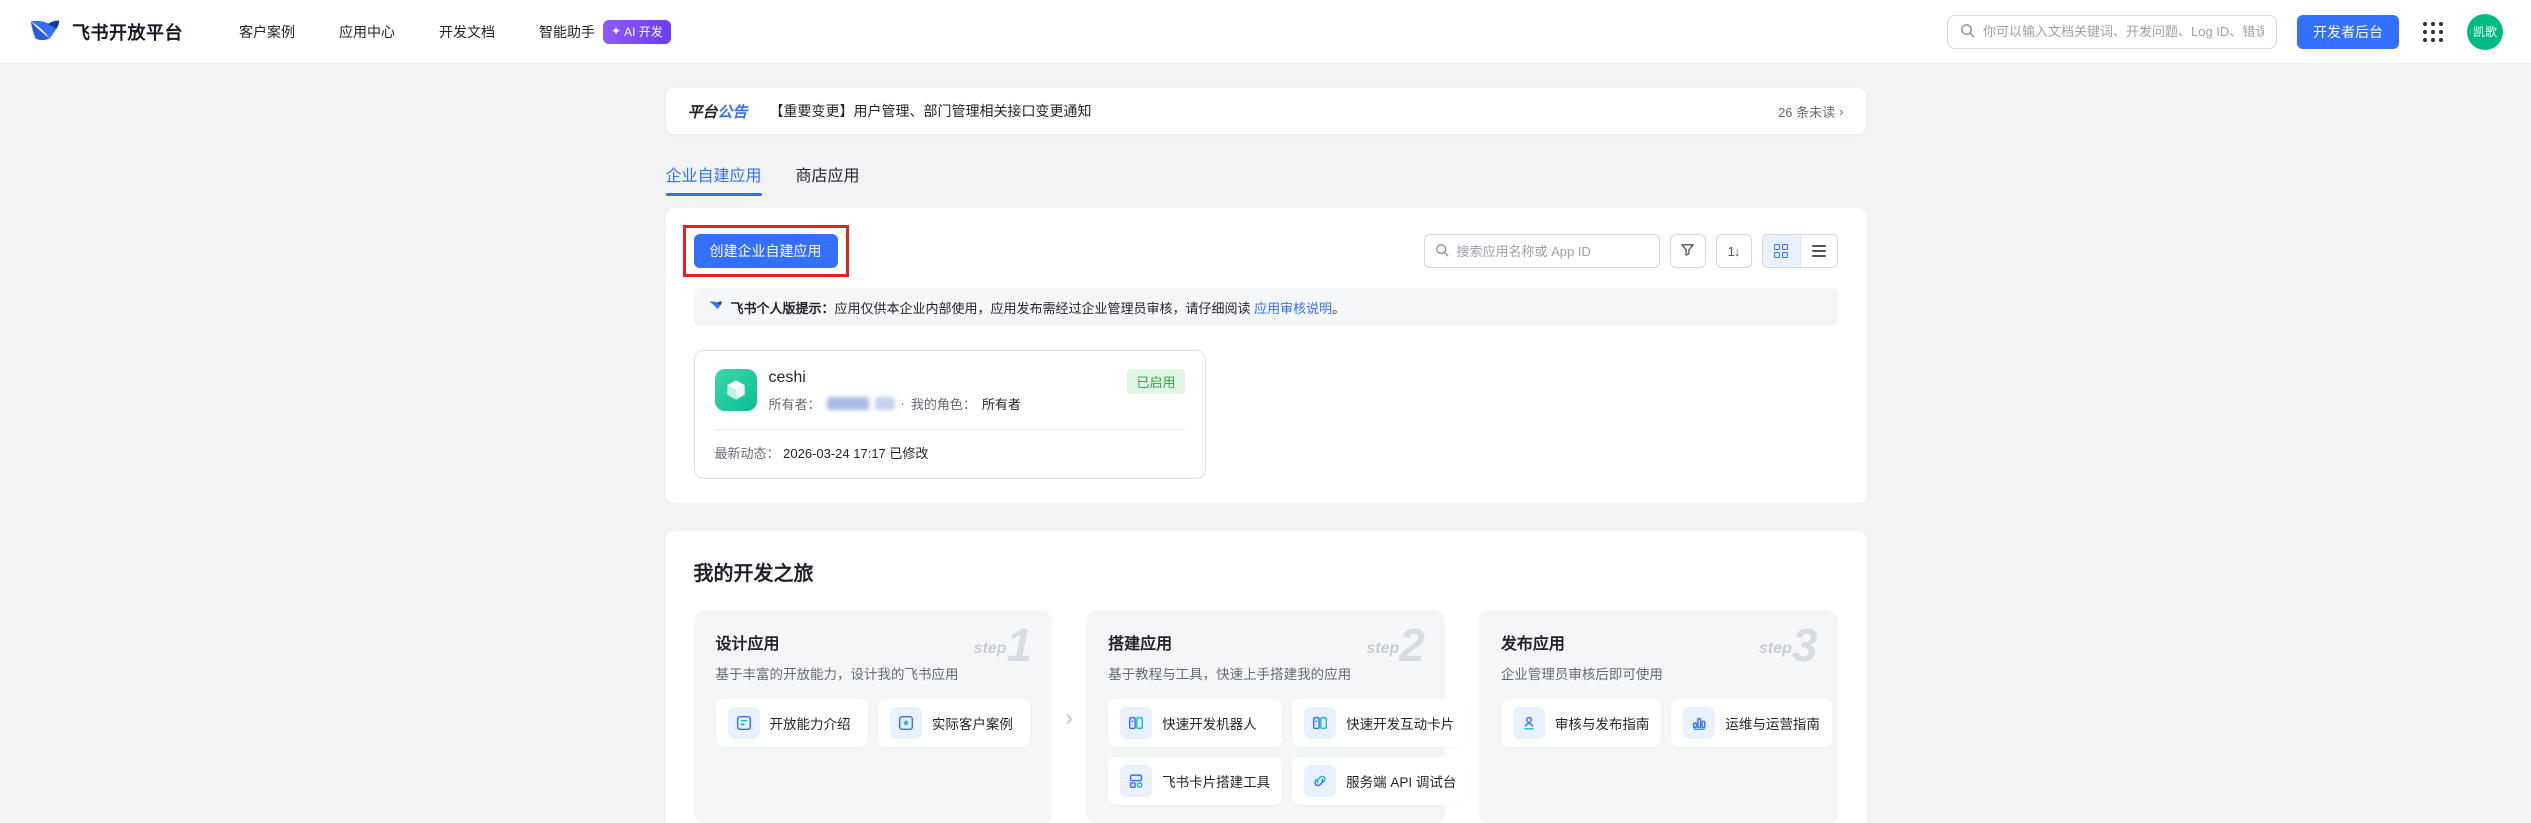 This screenshot has width=2531, height=823. I want to click on nav-item-app-center: 应用中心, so click(367, 32).